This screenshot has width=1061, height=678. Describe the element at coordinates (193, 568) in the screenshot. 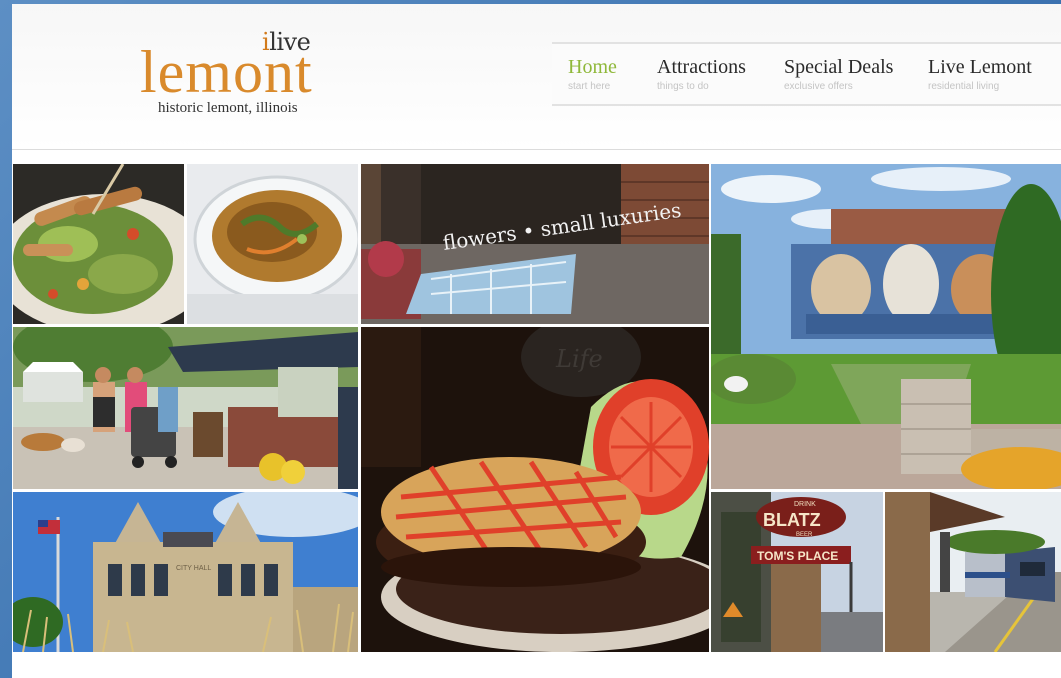

I see `city-hall-engraving: CITY HALL` at that location.